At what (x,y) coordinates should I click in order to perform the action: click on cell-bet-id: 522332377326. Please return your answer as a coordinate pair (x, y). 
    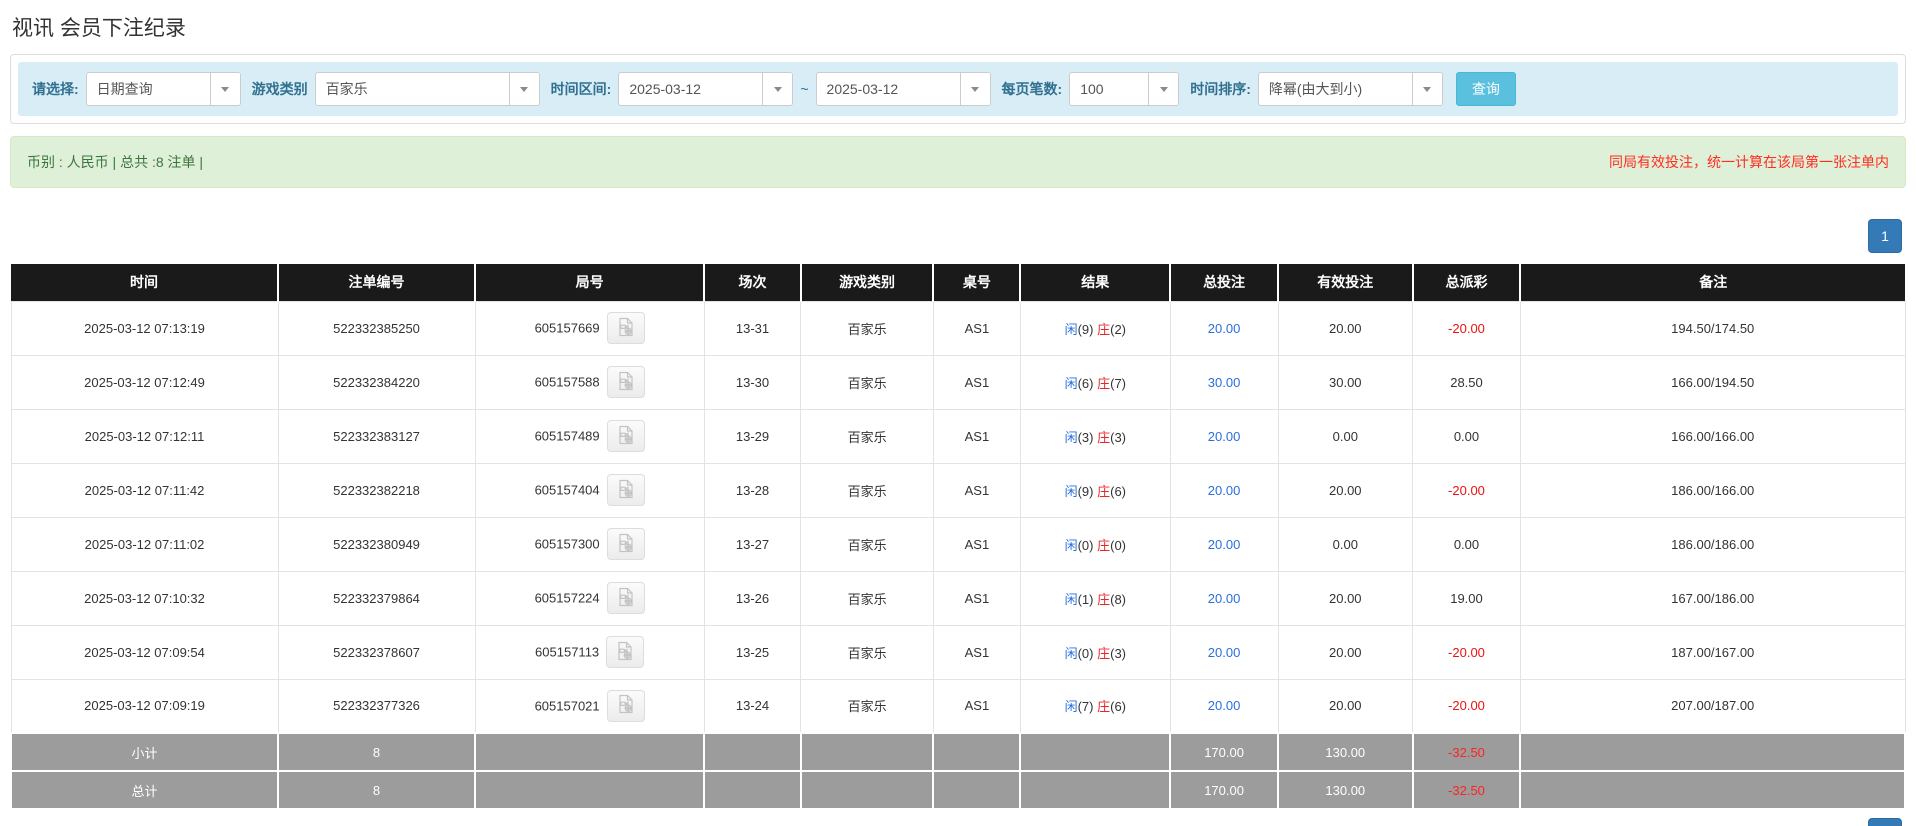
    Looking at the image, I should click on (376, 706).